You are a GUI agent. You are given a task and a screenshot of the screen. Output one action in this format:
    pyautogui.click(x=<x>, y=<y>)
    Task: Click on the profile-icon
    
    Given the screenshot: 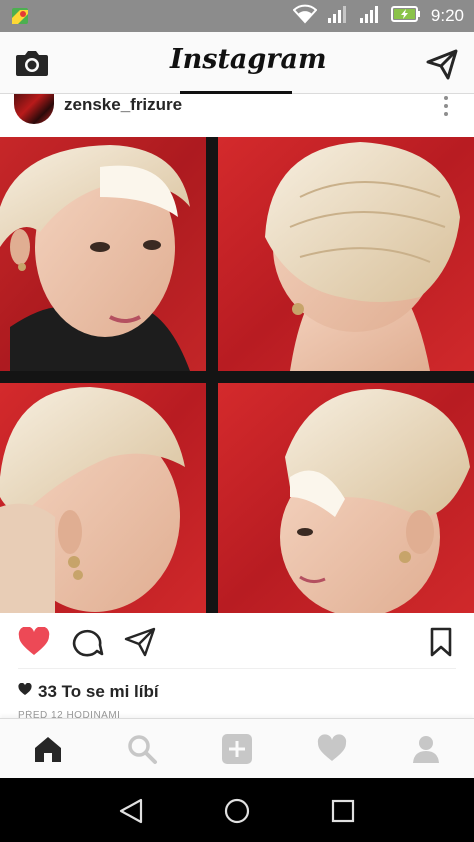 What is the action you would take?
    pyautogui.click(x=426, y=749)
    